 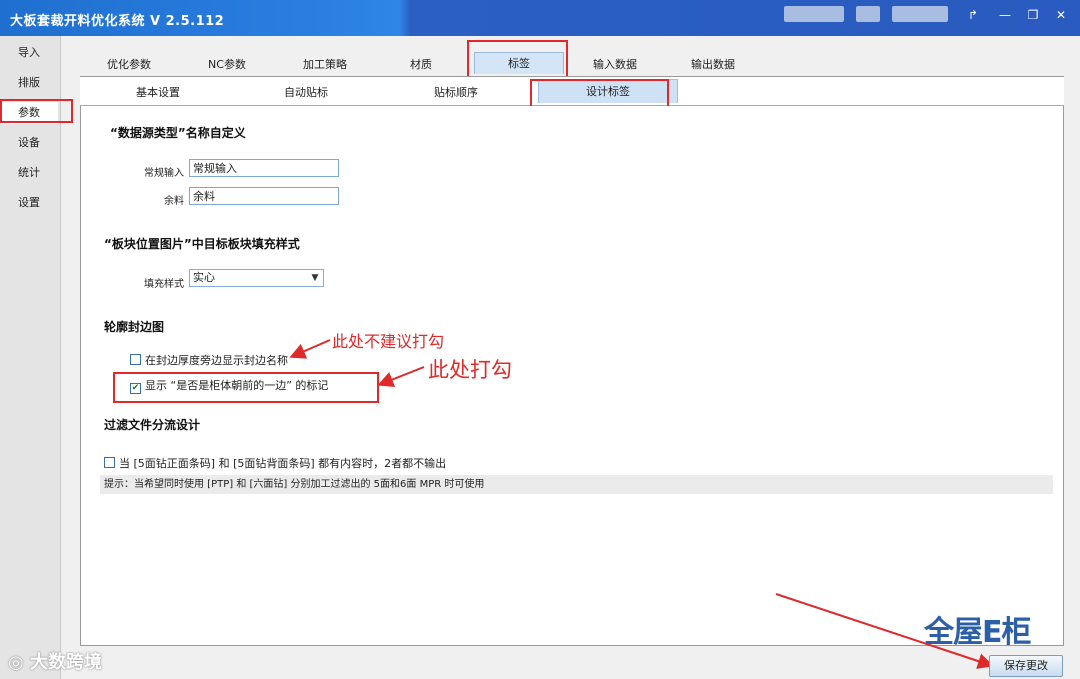 What do you see at coordinates (977, 632) in the screenshot?
I see `watermark-right: 全屋E柜` at bounding box center [977, 632].